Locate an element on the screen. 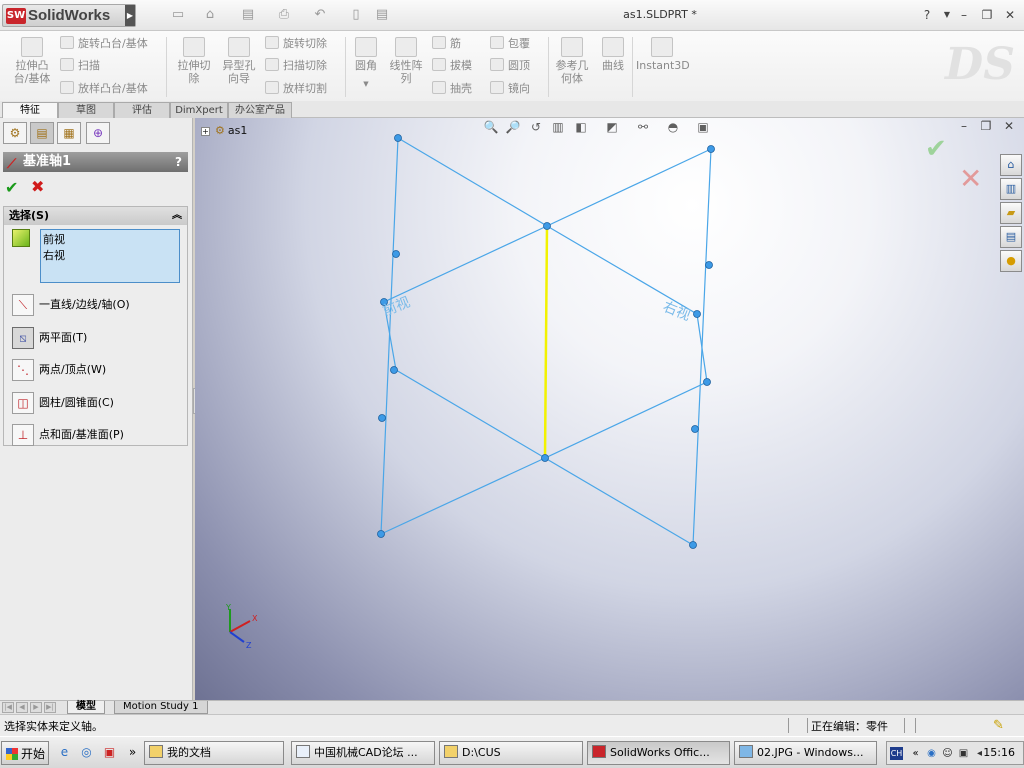 The image size is (1024, 768). configuration-manager-tab-icon: ▦ is located at coordinates (69, 133).